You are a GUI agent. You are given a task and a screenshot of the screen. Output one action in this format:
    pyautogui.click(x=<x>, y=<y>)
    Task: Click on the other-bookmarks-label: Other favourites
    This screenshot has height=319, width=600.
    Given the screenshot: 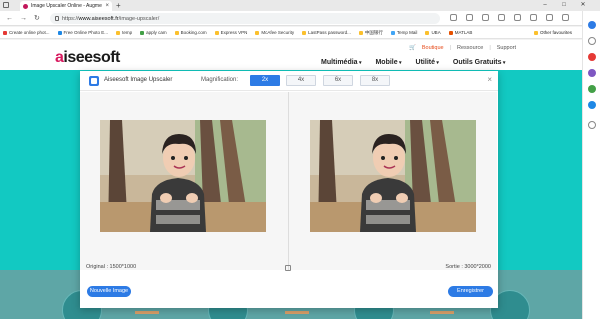 What is the action you would take?
    pyautogui.click(x=555, y=32)
    